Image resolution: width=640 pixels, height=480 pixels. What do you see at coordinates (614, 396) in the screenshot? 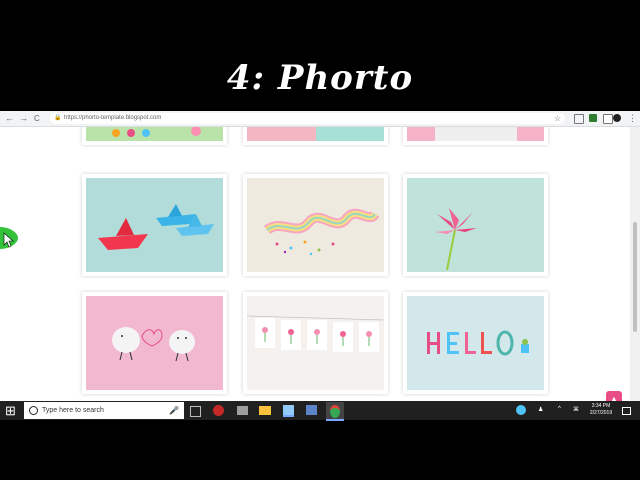
I see `scroll-to-top-button: ▲` at bounding box center [614, 396].